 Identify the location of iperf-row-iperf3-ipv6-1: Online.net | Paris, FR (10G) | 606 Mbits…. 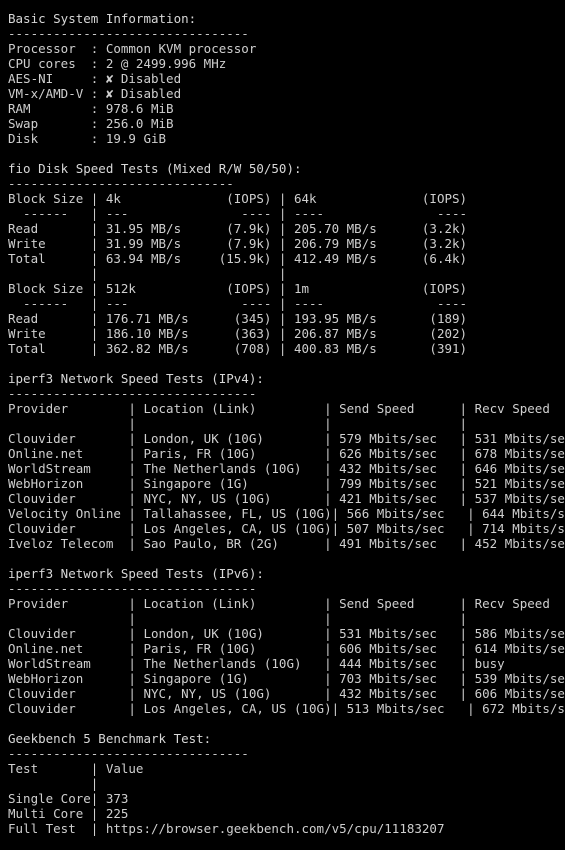
(286, 648).